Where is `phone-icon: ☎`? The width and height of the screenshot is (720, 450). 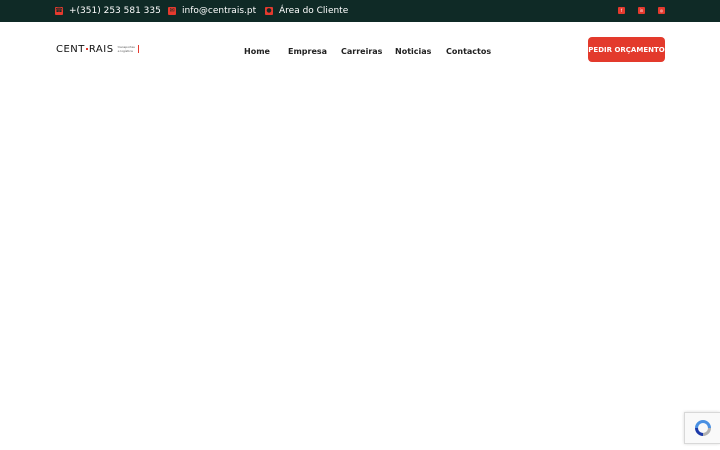 phone-icon: ☎ is located at coordinates (59, 11).